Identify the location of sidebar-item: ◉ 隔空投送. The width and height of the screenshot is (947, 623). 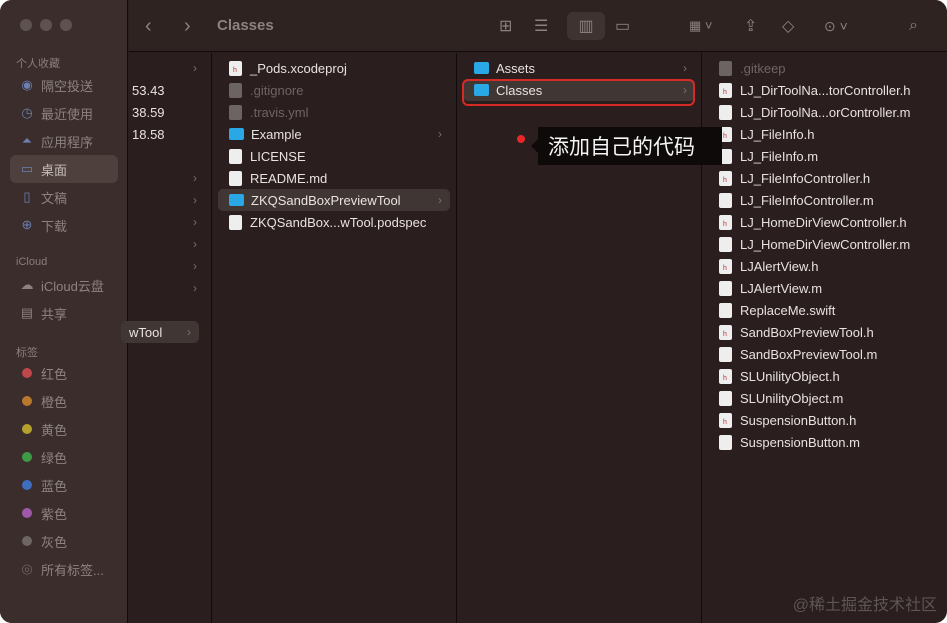
(64, 85).